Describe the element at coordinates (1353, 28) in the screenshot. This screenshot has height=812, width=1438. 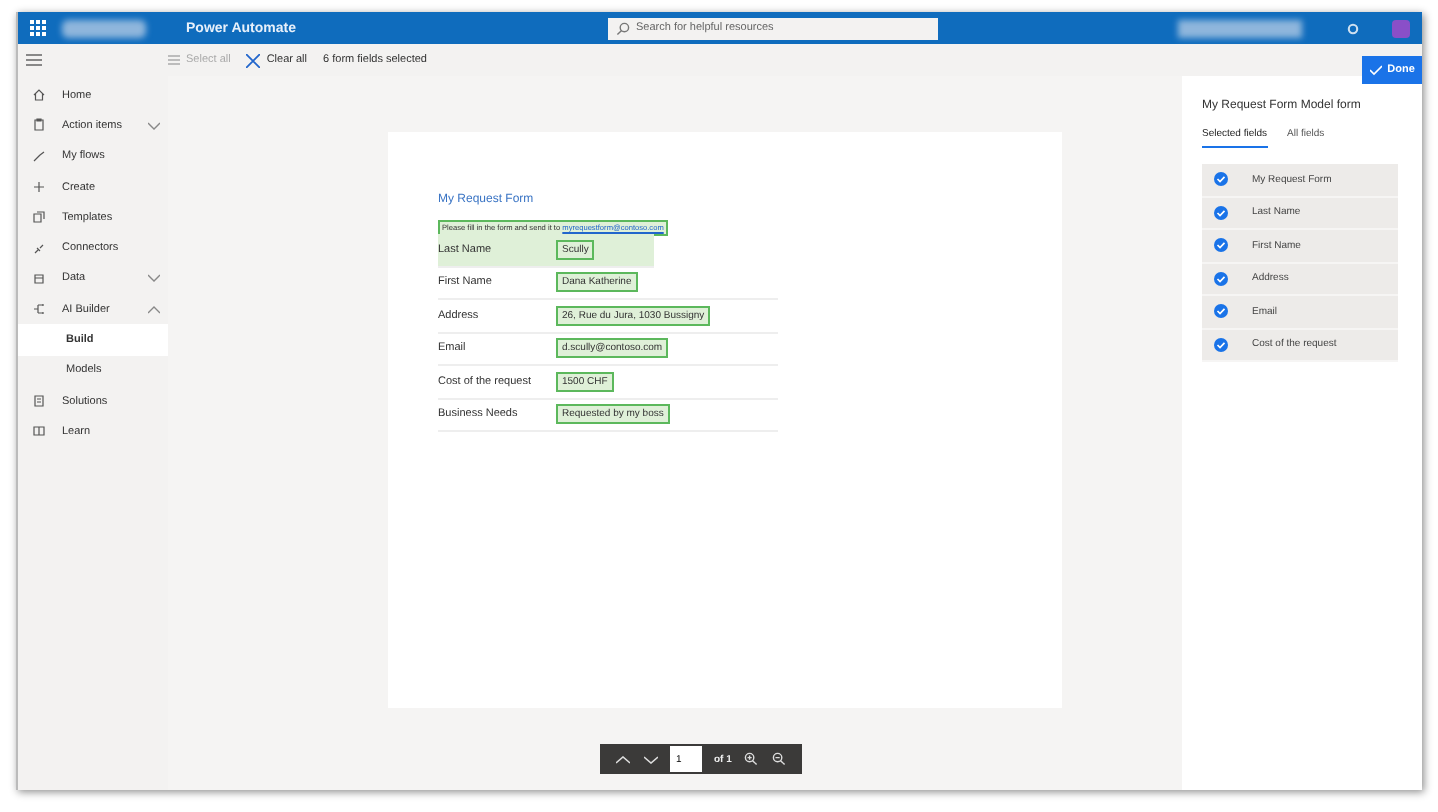
I see `settings-icon` at that location.